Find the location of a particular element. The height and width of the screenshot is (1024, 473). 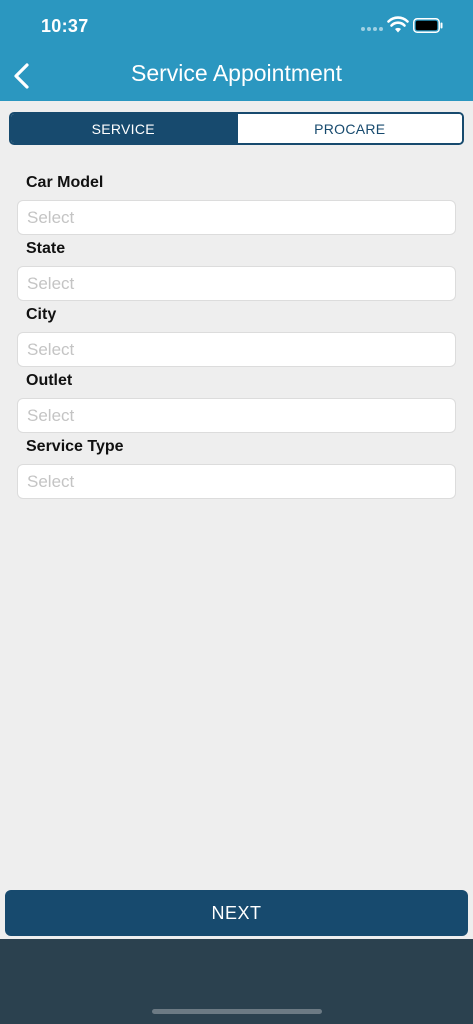

tab-service: SERVICE is located at coordinates (123, 128).